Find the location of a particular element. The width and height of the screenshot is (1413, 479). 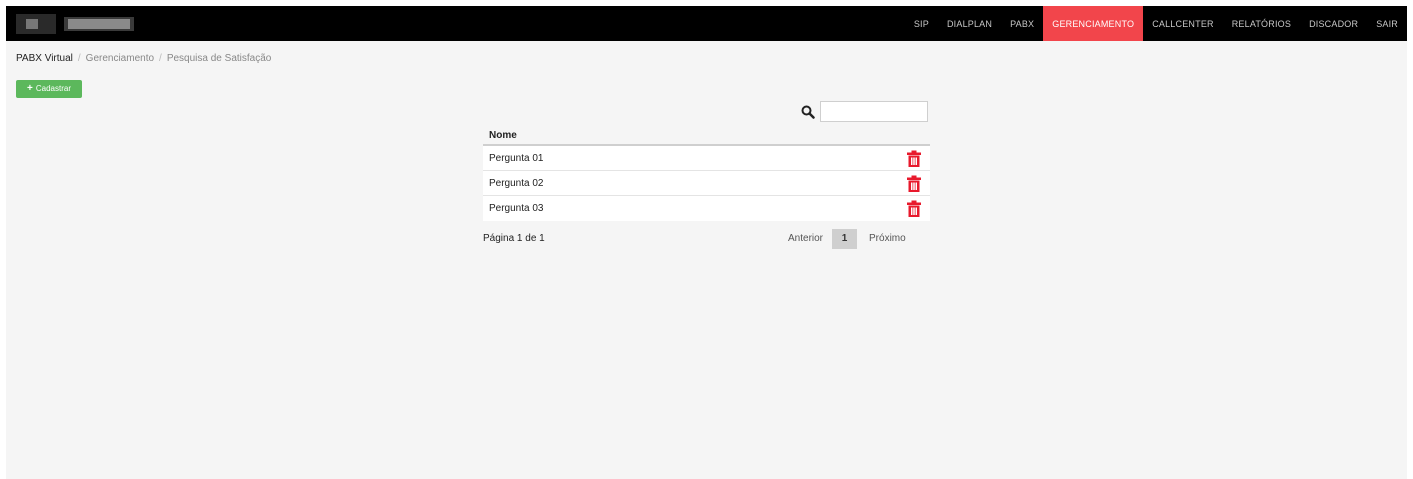

menu-item-sair: SAIR is located at coordinates (1387, 23).